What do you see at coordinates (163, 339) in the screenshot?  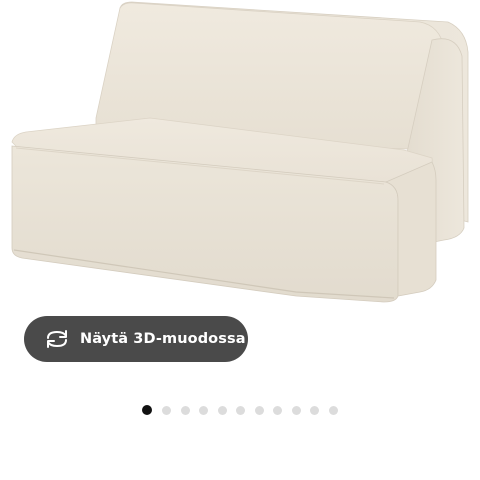 I see `view-3d-label: Näytä 3D-muodossa` at bounding box center [163, 339].